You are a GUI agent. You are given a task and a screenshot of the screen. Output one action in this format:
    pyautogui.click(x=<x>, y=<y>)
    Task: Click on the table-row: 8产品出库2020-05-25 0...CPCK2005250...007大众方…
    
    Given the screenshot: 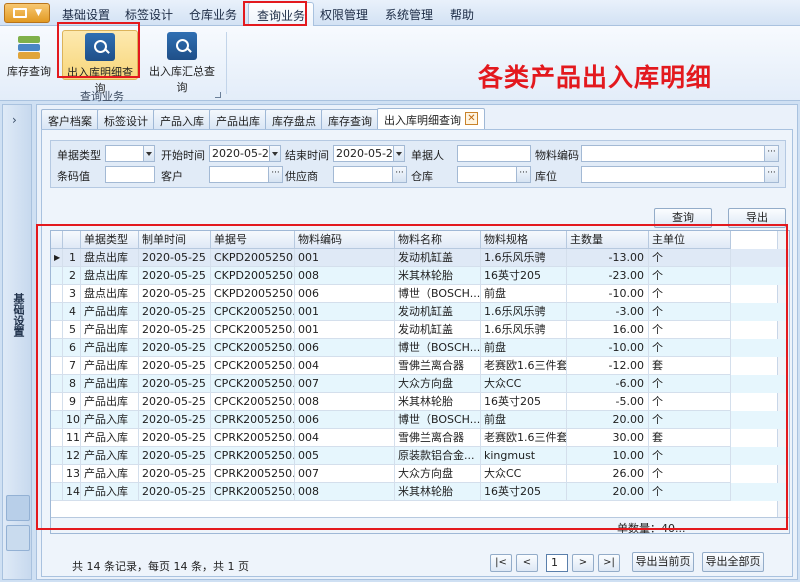 What is the action you would take?
    pyautogui.click(x=420, y=384)
    